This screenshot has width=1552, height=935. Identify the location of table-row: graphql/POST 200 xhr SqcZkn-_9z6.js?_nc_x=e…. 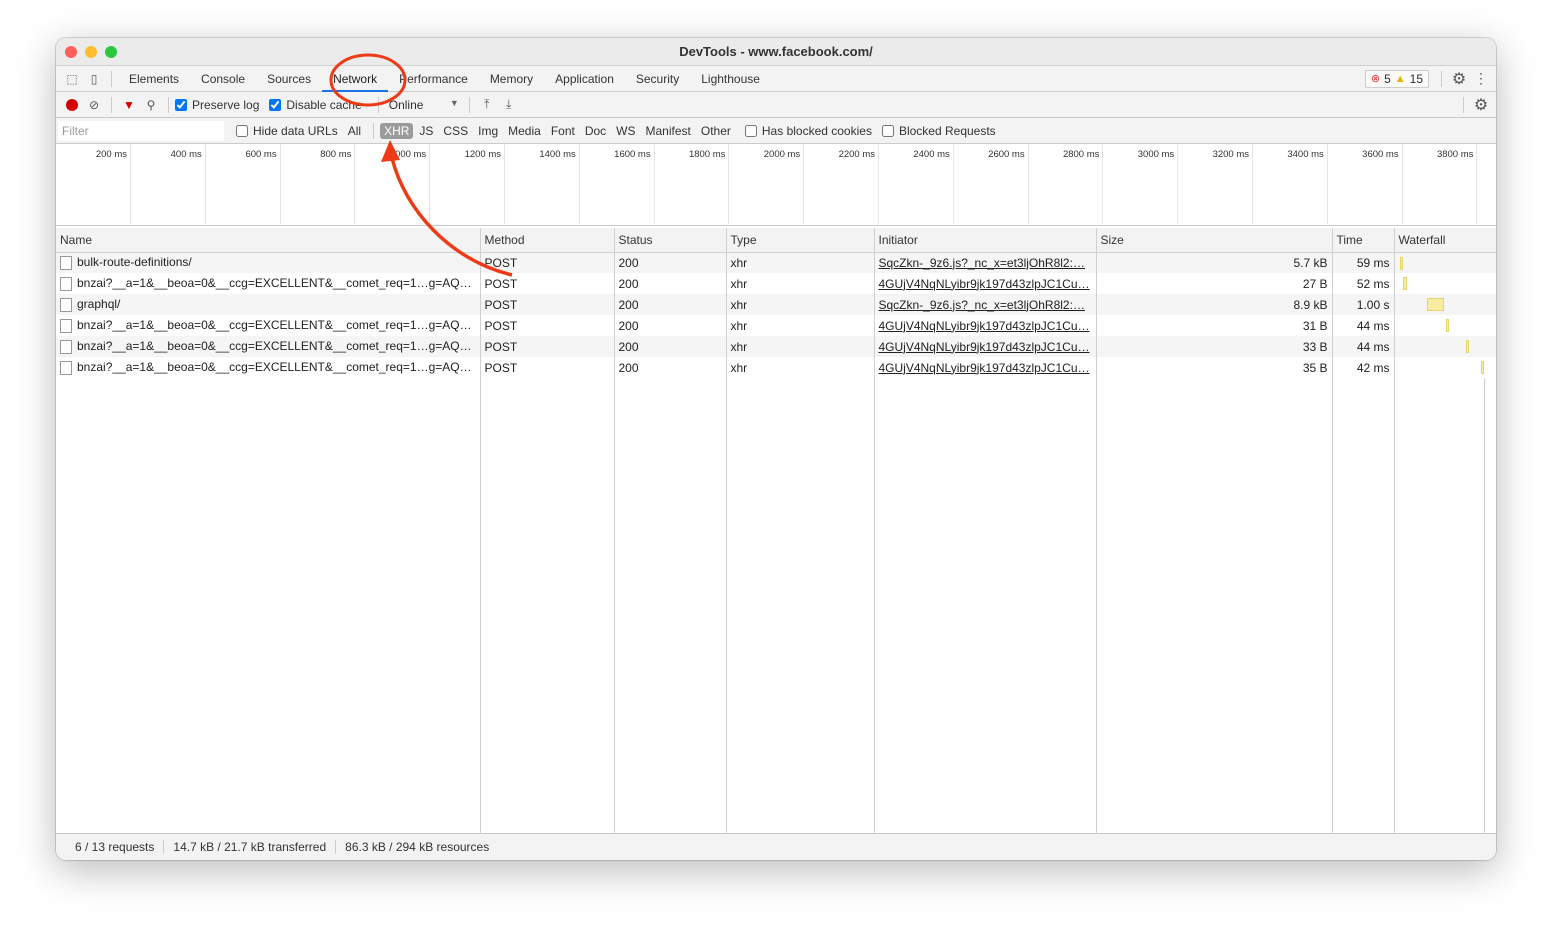
(776, 304).